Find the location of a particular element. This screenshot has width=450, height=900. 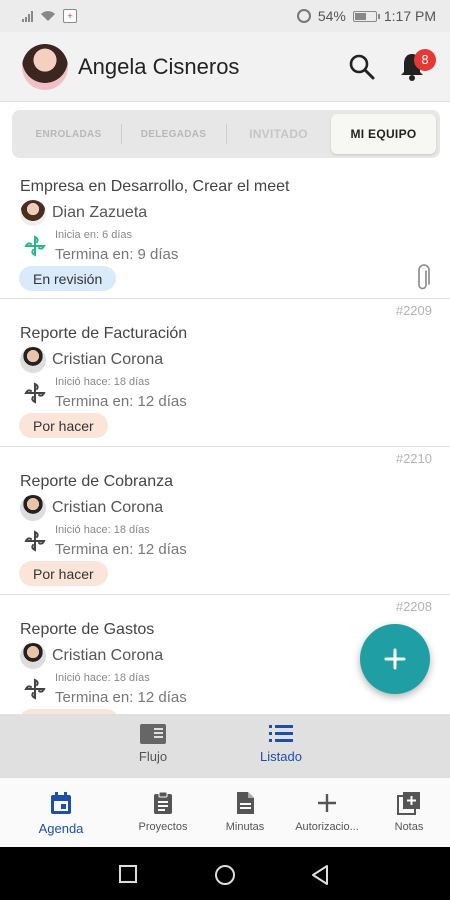

add-task-button is located at coordinates (395, 659).